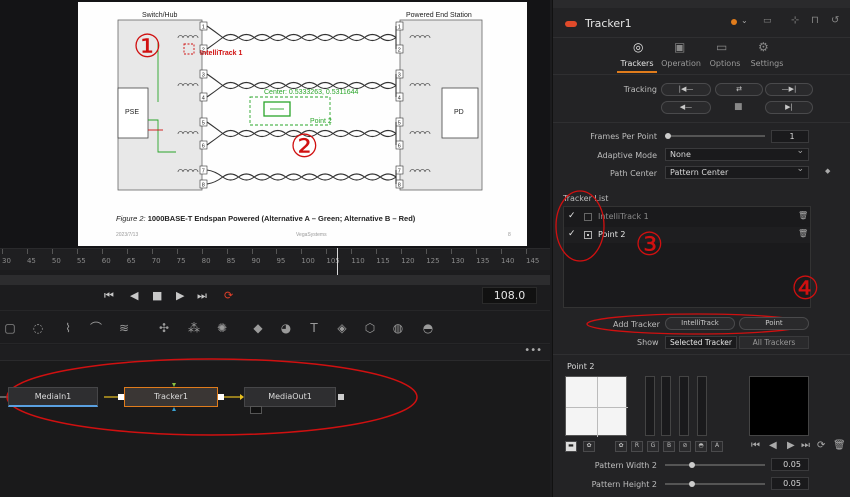 Image resolution: width=850 pixels, height=497 pixels. I want to click on rectangle-mask-icon: ▢, so click(10, 328).